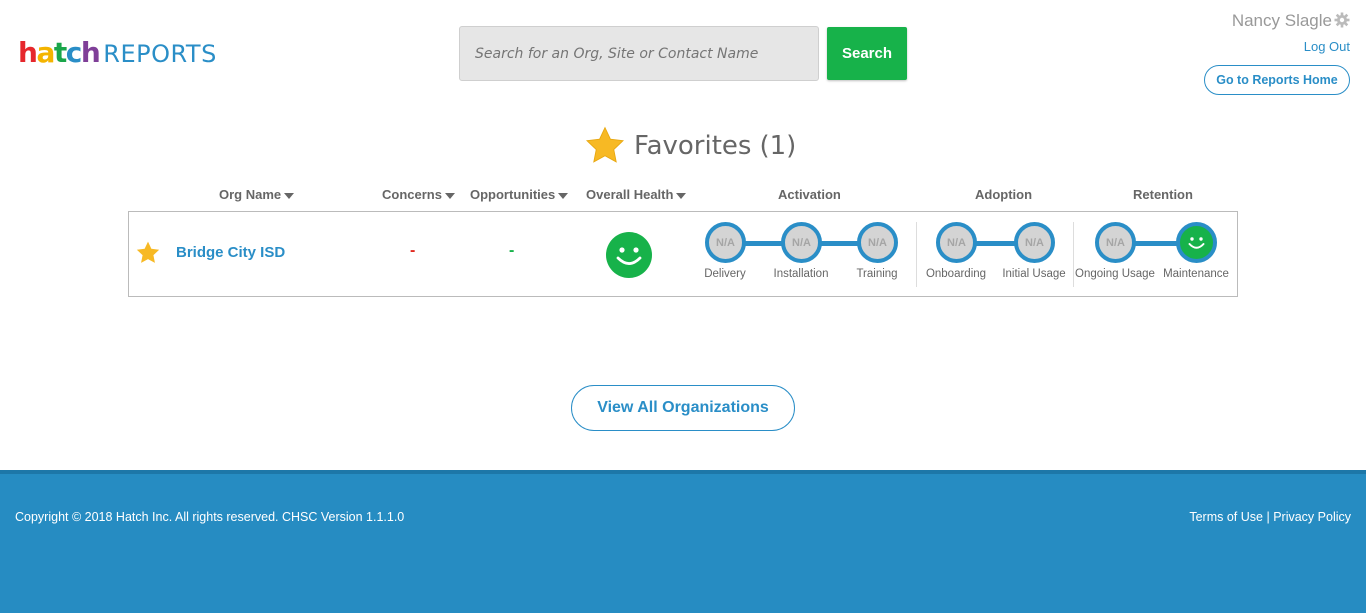 The height and width of the screenshot is (613, 1366). I want to click on column-header-label: Concerns, so click(412, 194).